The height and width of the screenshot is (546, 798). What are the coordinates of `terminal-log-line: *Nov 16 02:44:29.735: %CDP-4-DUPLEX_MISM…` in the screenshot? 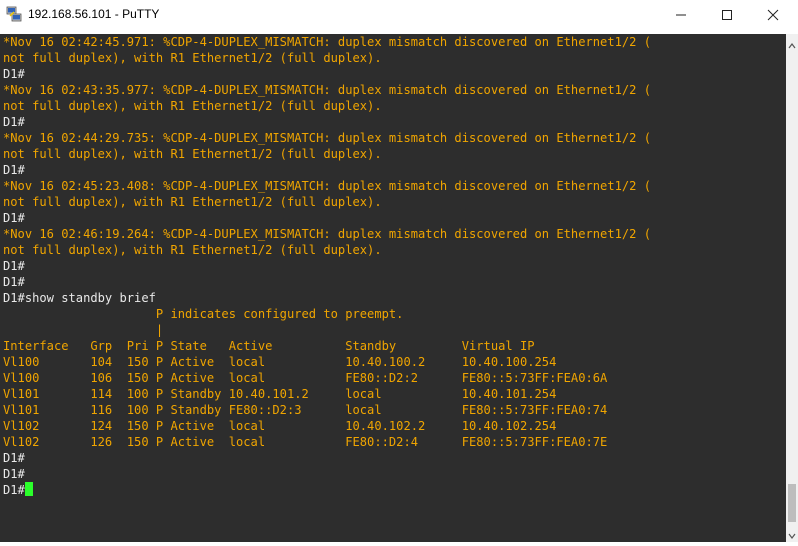 It's located at (327, 138).